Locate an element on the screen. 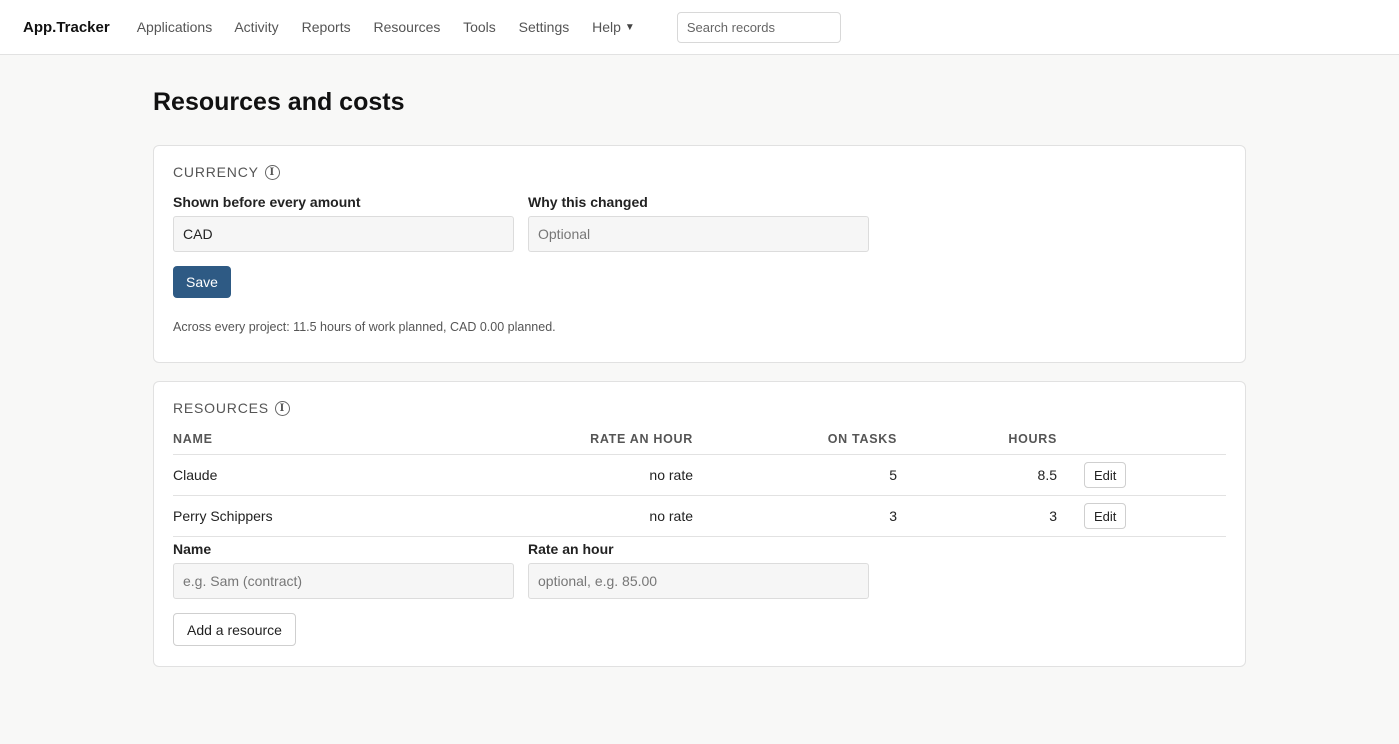 Image resolution: width=1399 pixels, height=744 pixels. col-header-name: NAME is located at coordinates (338, 440).